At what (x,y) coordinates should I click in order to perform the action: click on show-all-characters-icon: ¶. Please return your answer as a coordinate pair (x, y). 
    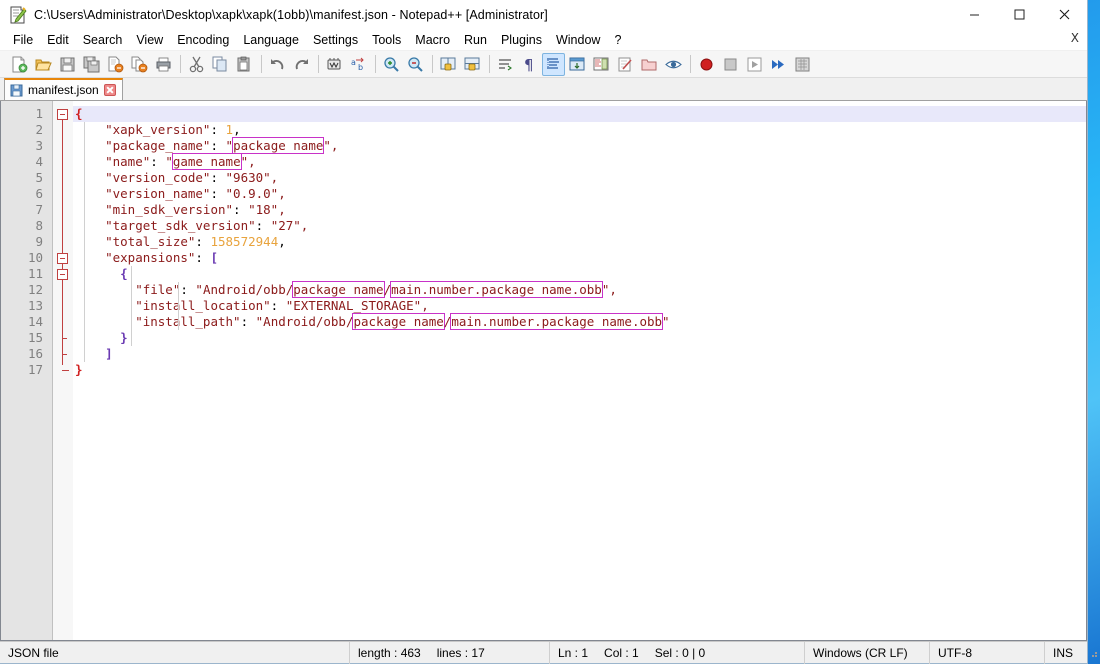
    Looking at the image, I should click on (529, 64).